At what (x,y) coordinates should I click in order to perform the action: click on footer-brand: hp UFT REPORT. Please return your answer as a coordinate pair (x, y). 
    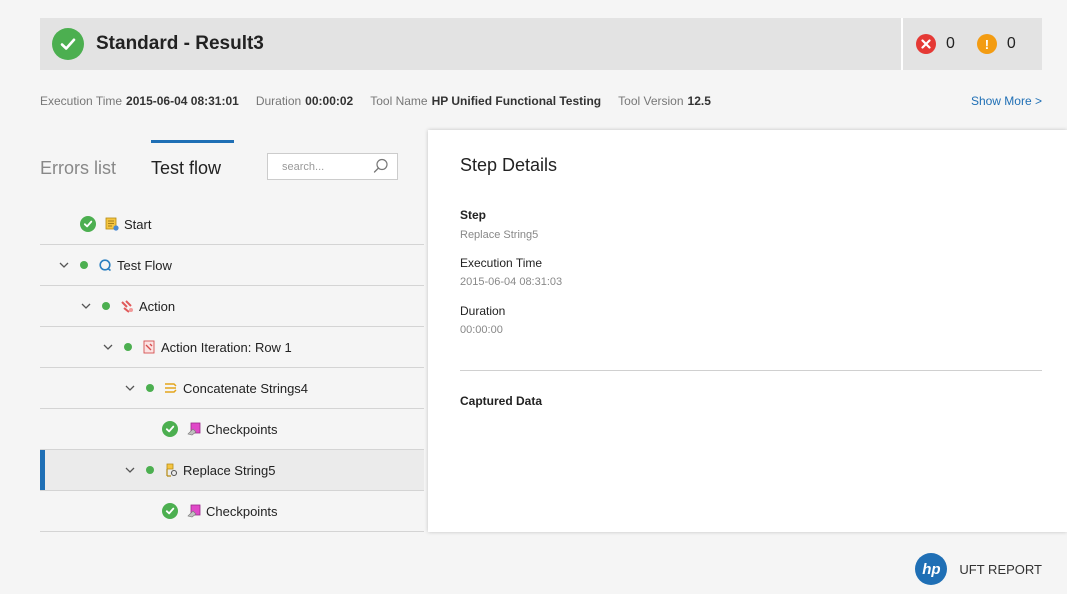
    Looking at the image, I should click on (978, 569).